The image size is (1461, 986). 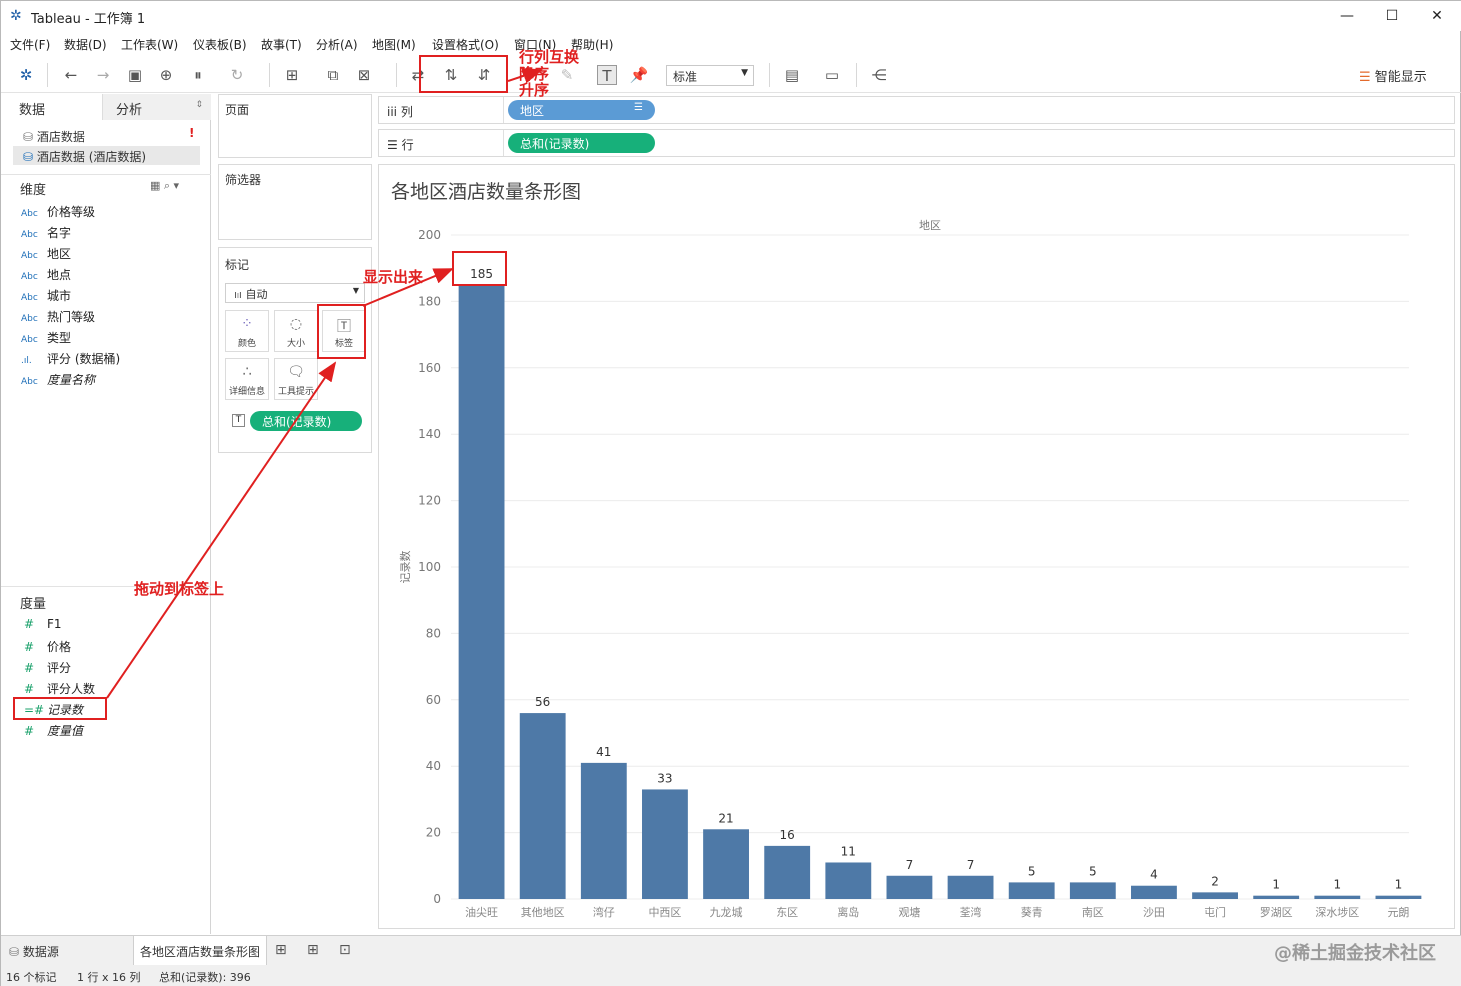 What do you see at coordinates (542, 702) in the screenshot?
I see `data-label: 56` at bounding box center [542, 702].